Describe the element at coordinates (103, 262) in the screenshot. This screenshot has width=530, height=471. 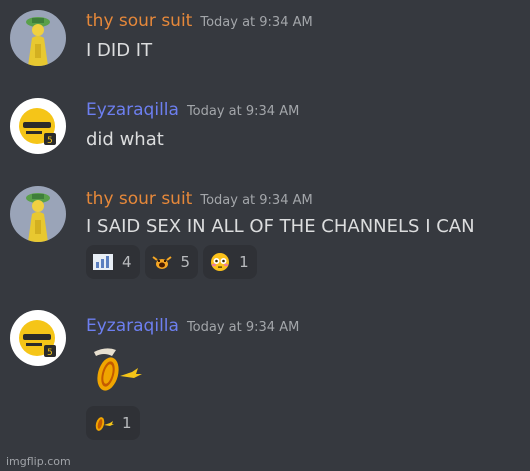
I see `chart-icon` at that location.